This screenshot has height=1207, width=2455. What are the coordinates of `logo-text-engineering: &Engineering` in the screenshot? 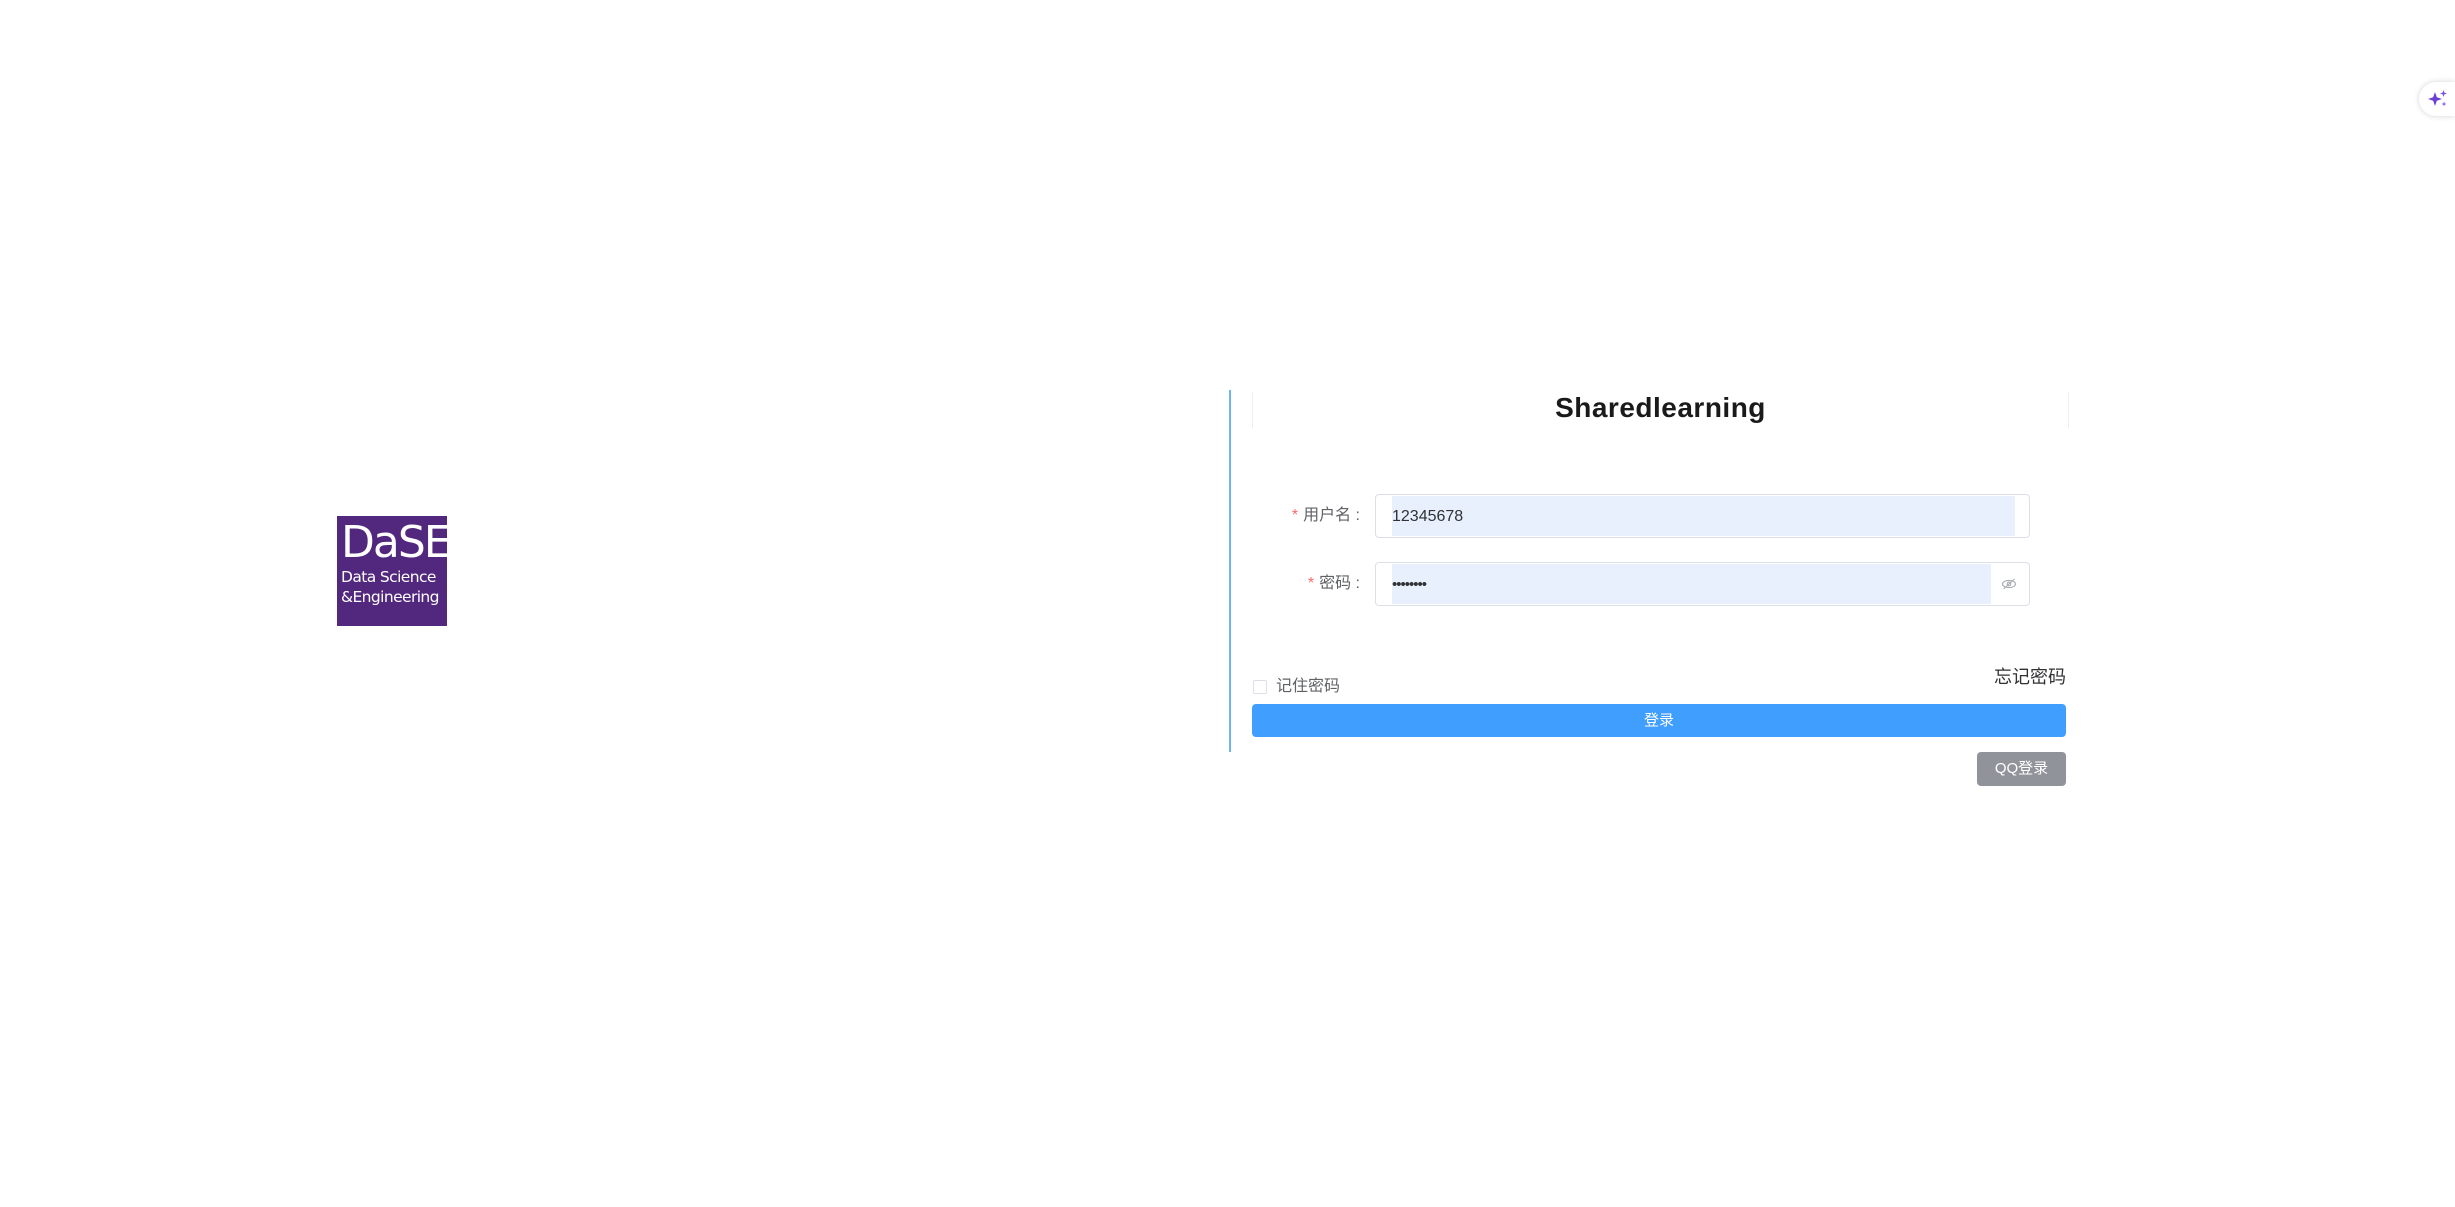 It's located at (390, 597).